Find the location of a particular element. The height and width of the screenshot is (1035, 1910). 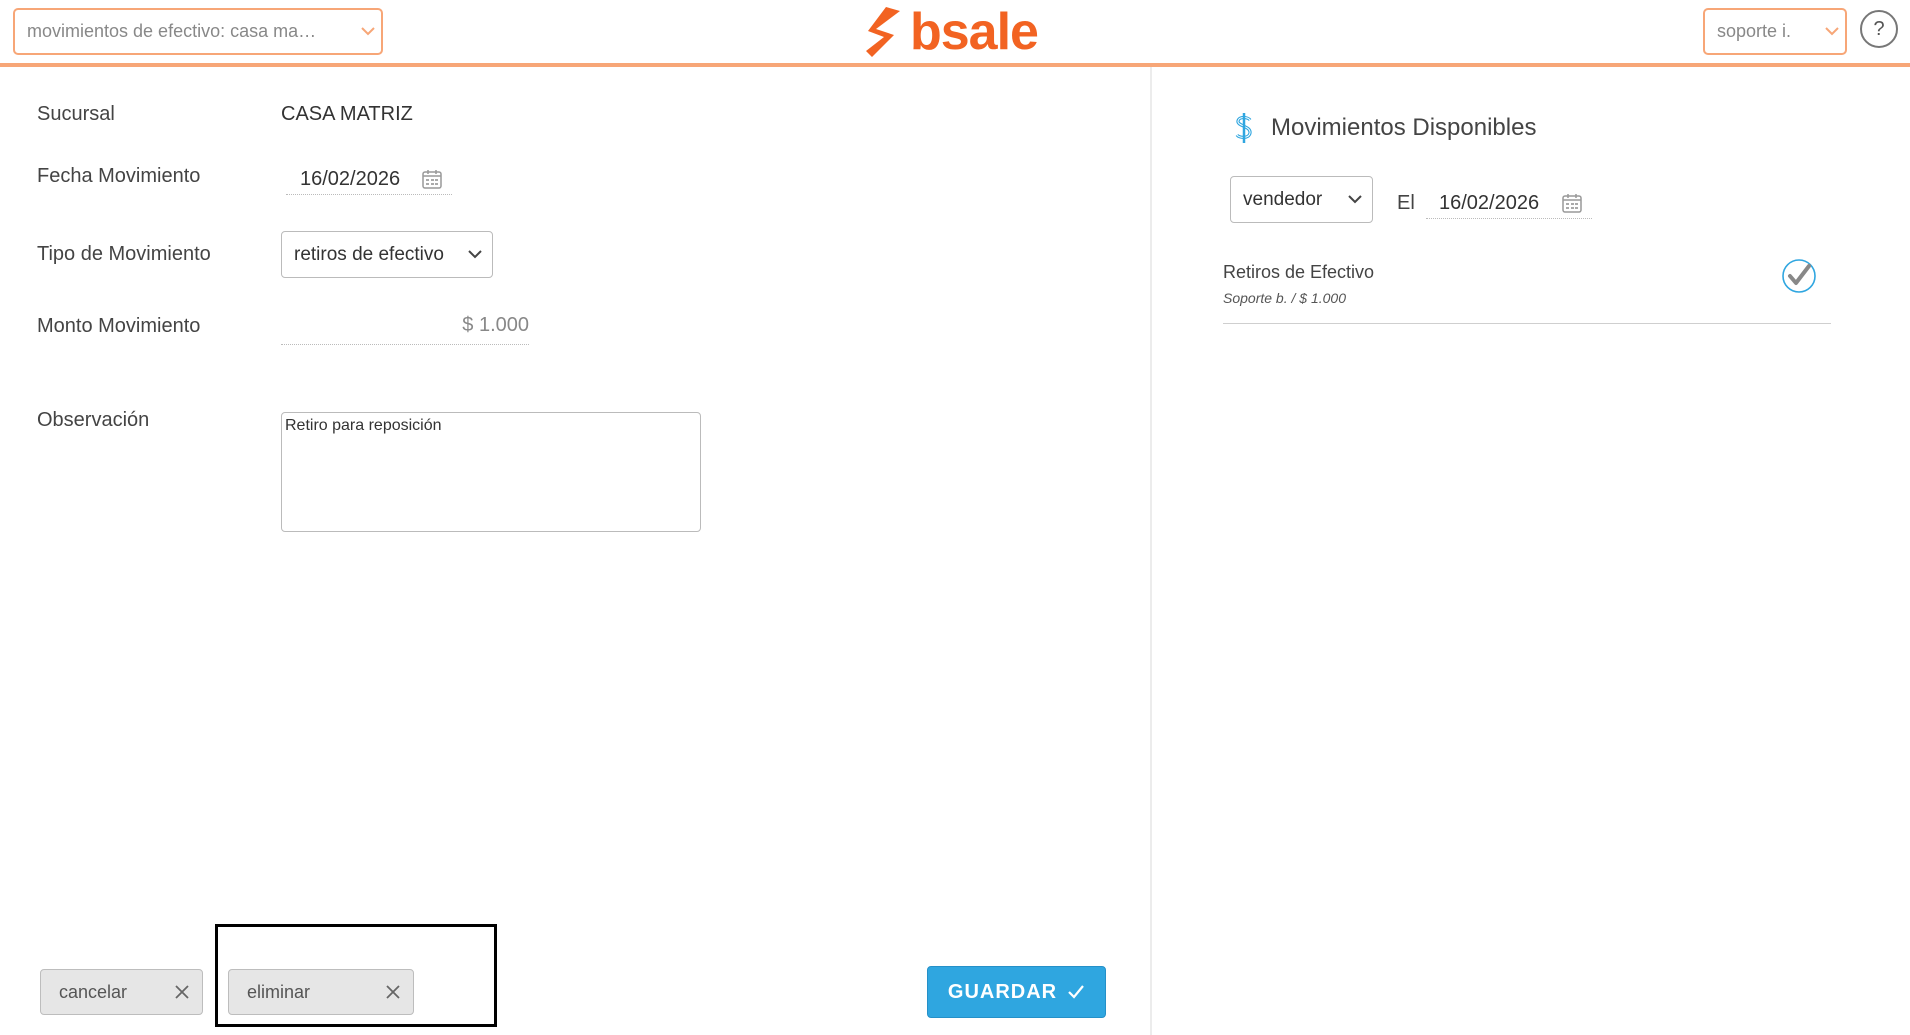

check-icon is located at coordinates (1076, 992).